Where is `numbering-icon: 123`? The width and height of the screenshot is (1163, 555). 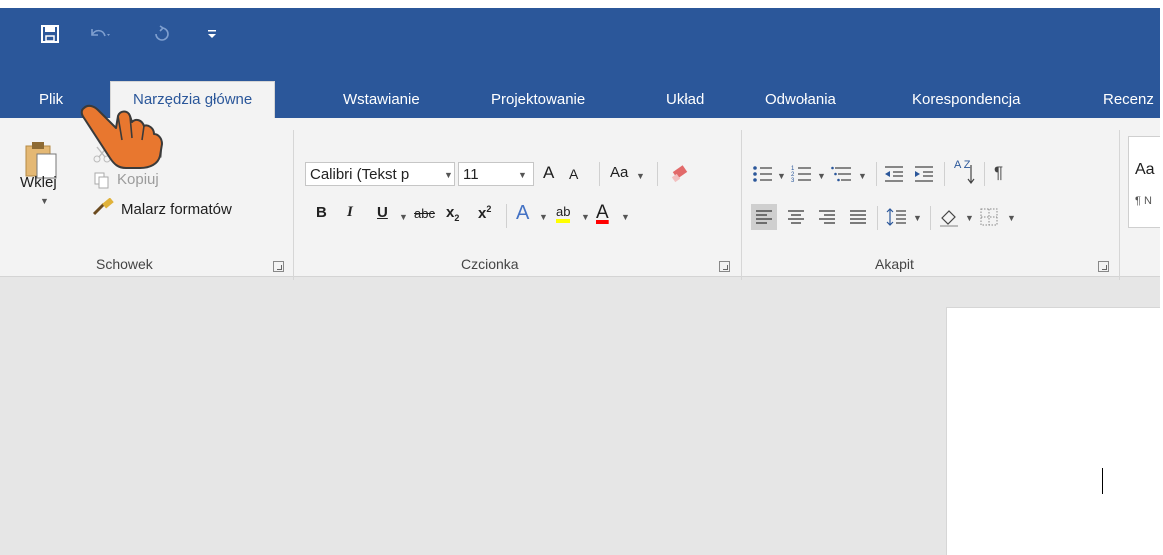
numbering-icon: 123 is located at coordinates (802, 174).